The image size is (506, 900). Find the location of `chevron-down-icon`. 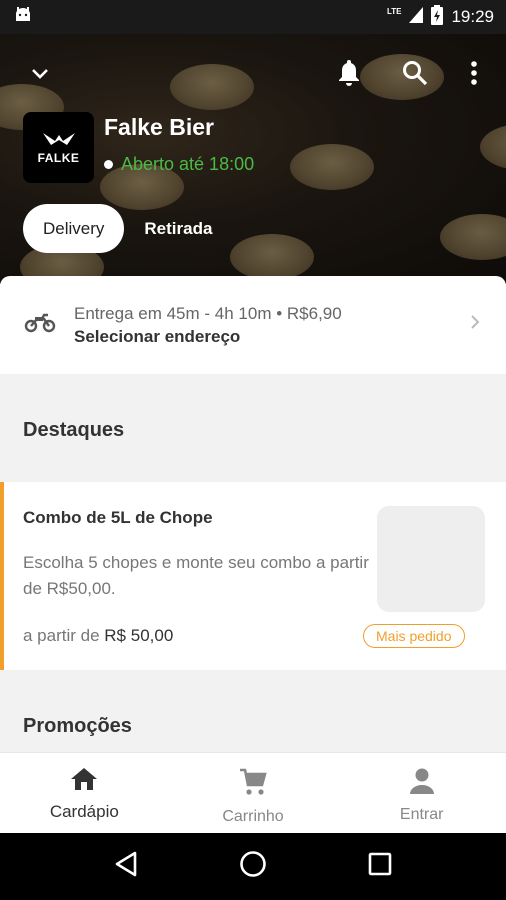

chevron-down-icon is located at coordinates (40, 74).